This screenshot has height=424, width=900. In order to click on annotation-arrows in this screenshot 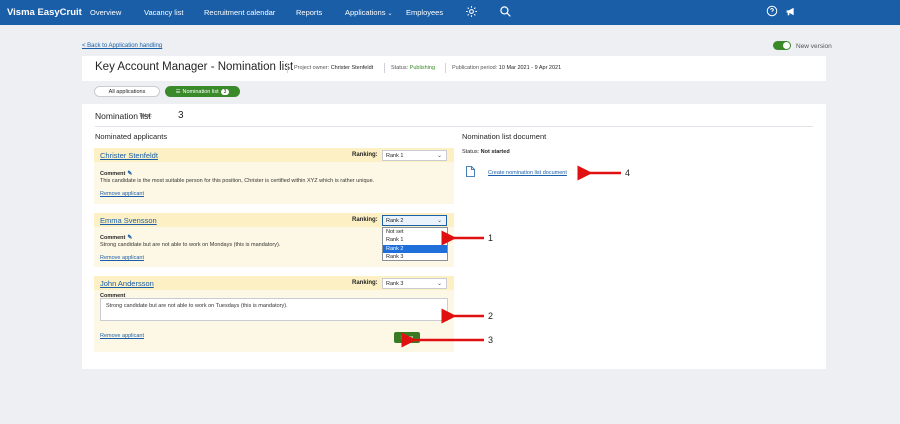, I will do `click(511, 256)`.